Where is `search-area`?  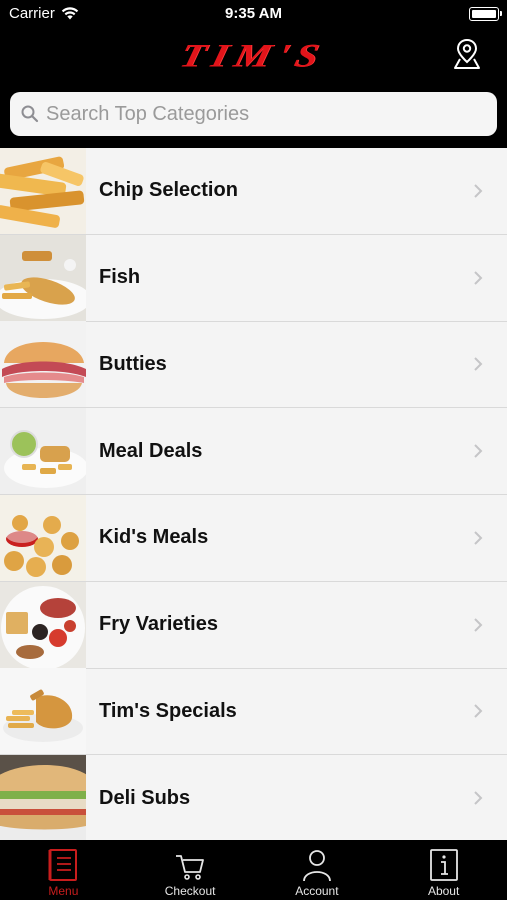
search-area is located at coordinates (253, 115).